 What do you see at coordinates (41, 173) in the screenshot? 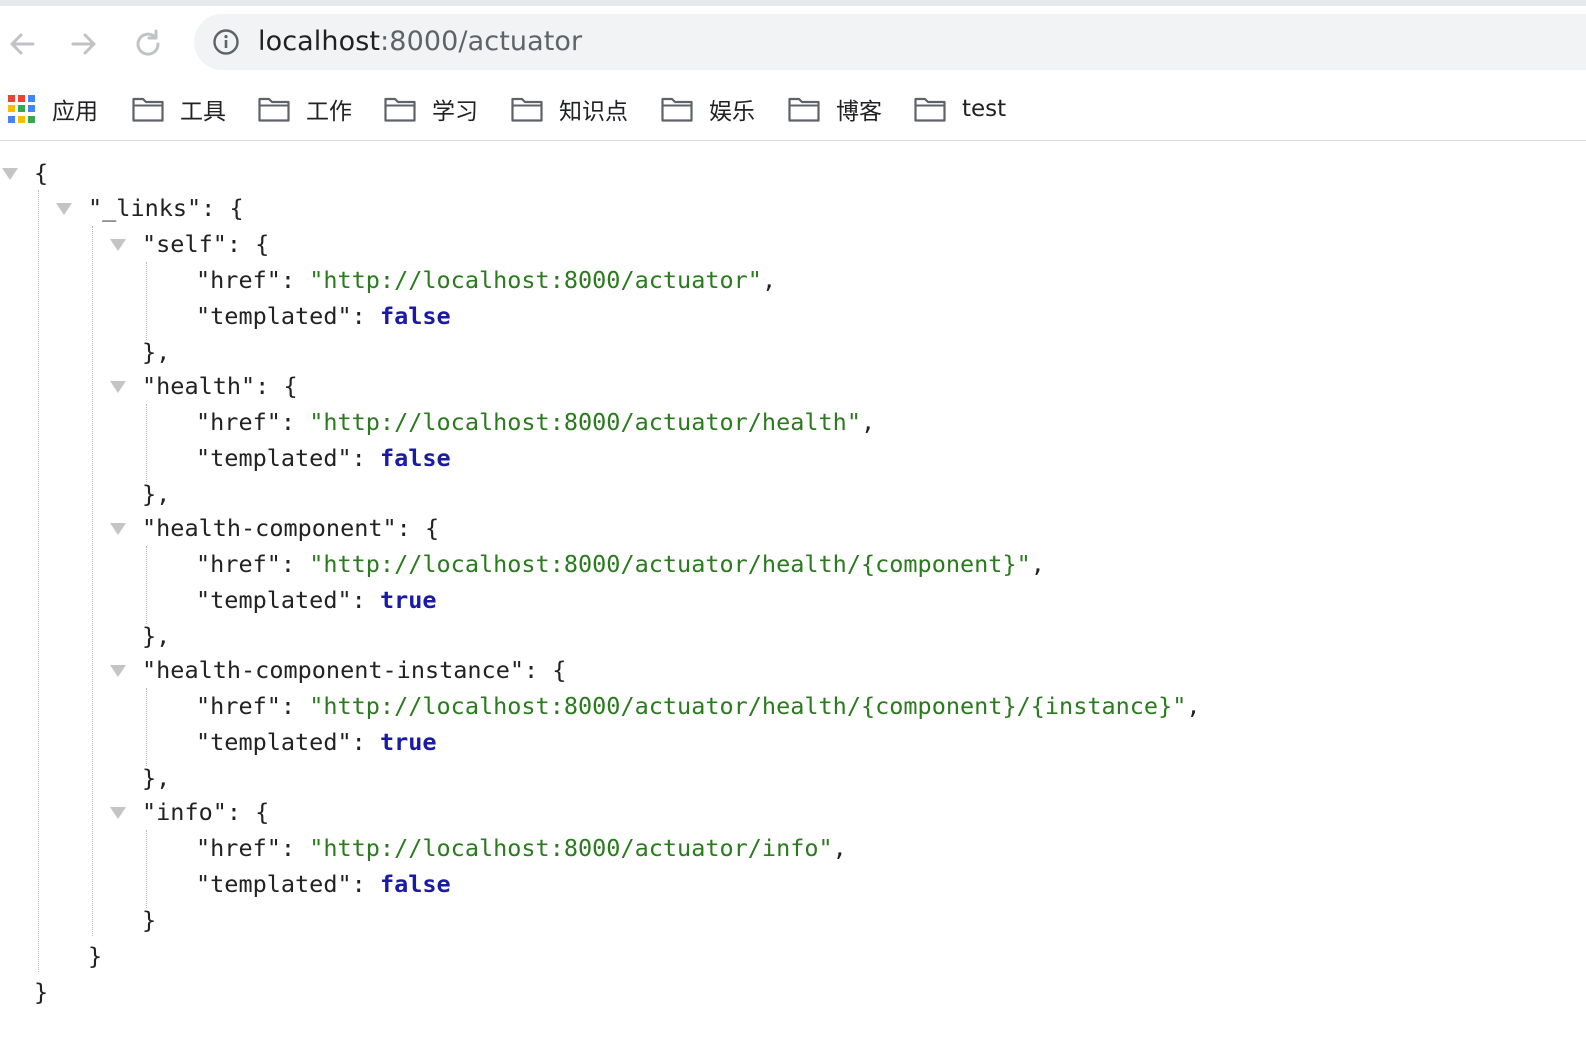
I see `json-open-brace: {` at bounding box center [41, 173].